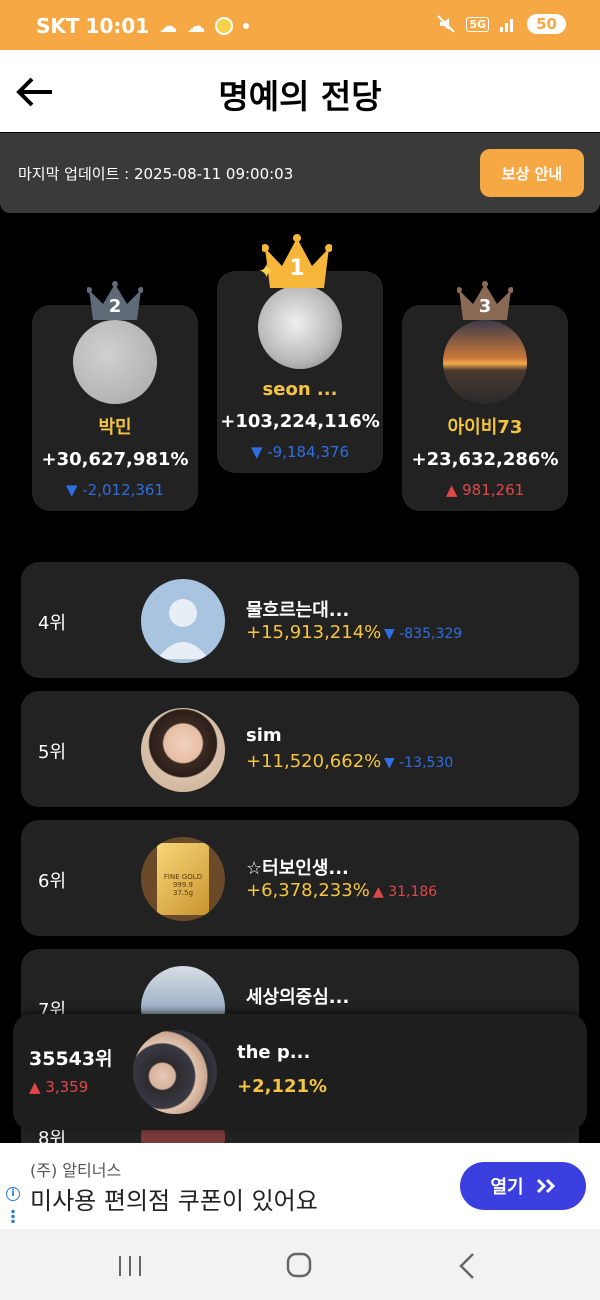  I want to click on podium-name: 박민, so click(115, 427).